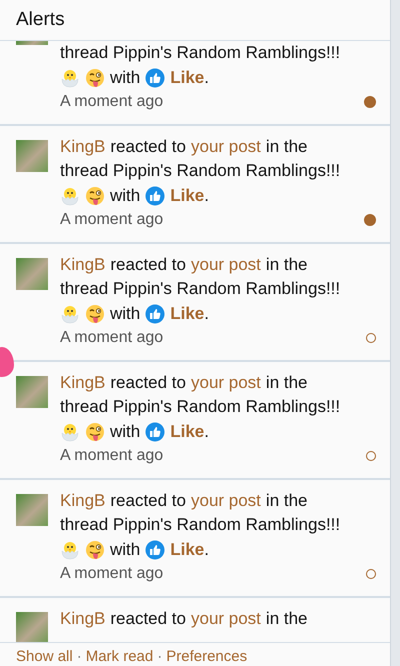 This screenshot has width=400, height=666. I want to click on footer-link: Show all, so click(44, 656).